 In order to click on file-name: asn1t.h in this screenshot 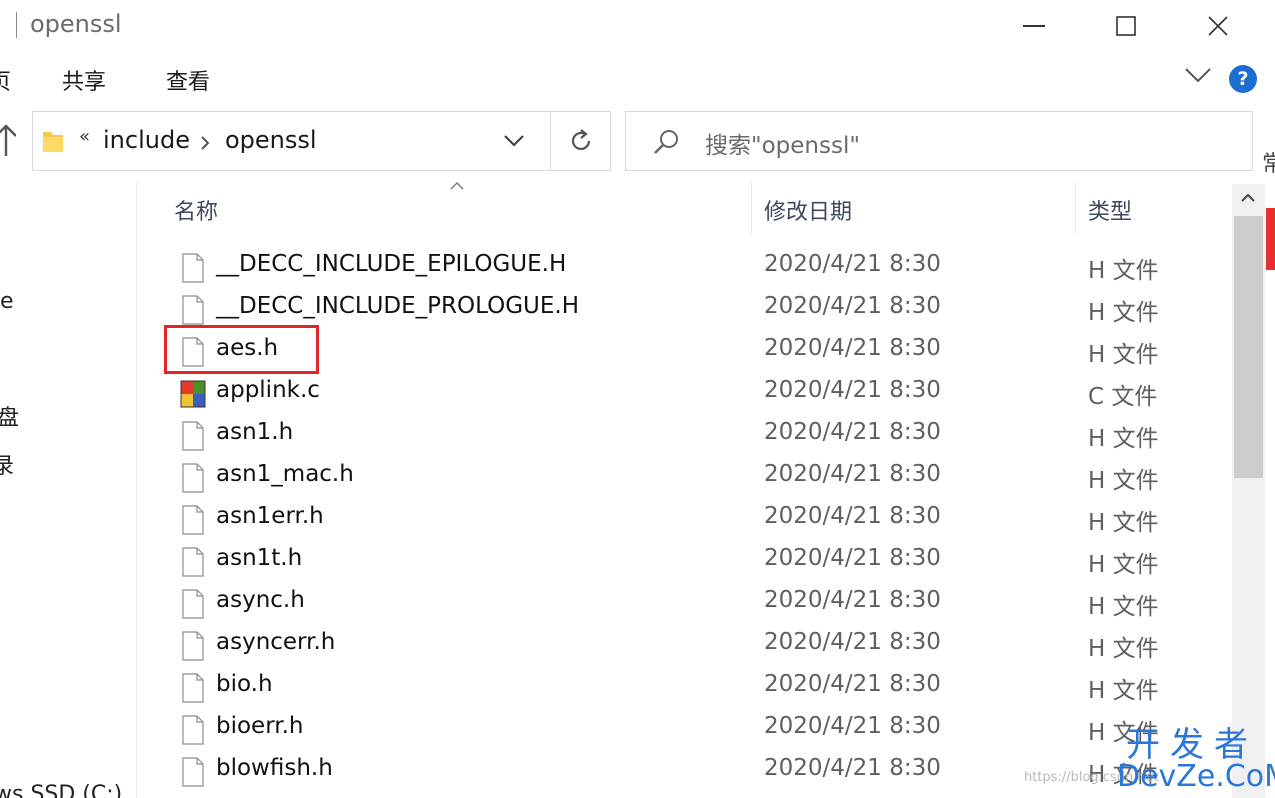, I will do `click(259, 558)`.